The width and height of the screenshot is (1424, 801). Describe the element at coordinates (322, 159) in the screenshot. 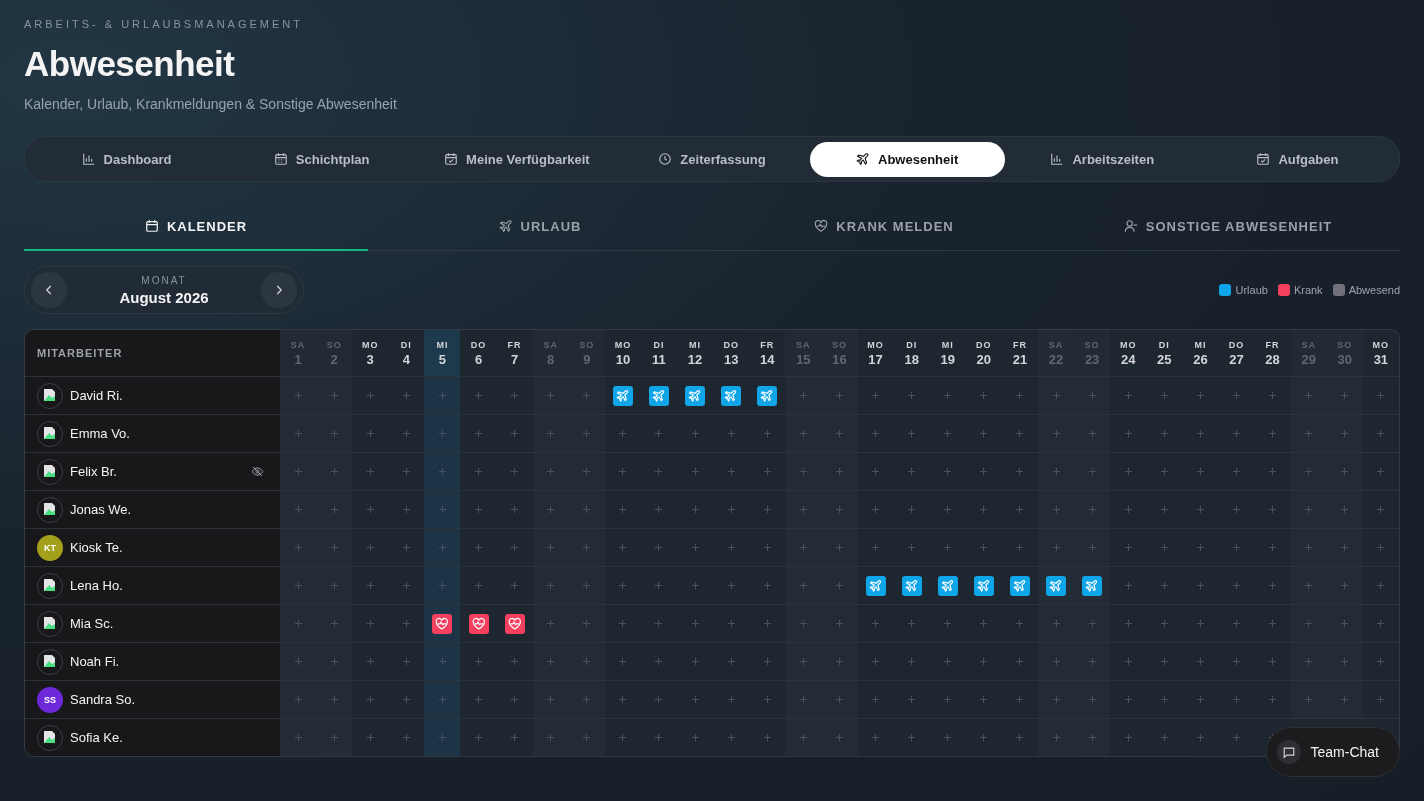

I see `nav-tab: Schichtplan` at that location.